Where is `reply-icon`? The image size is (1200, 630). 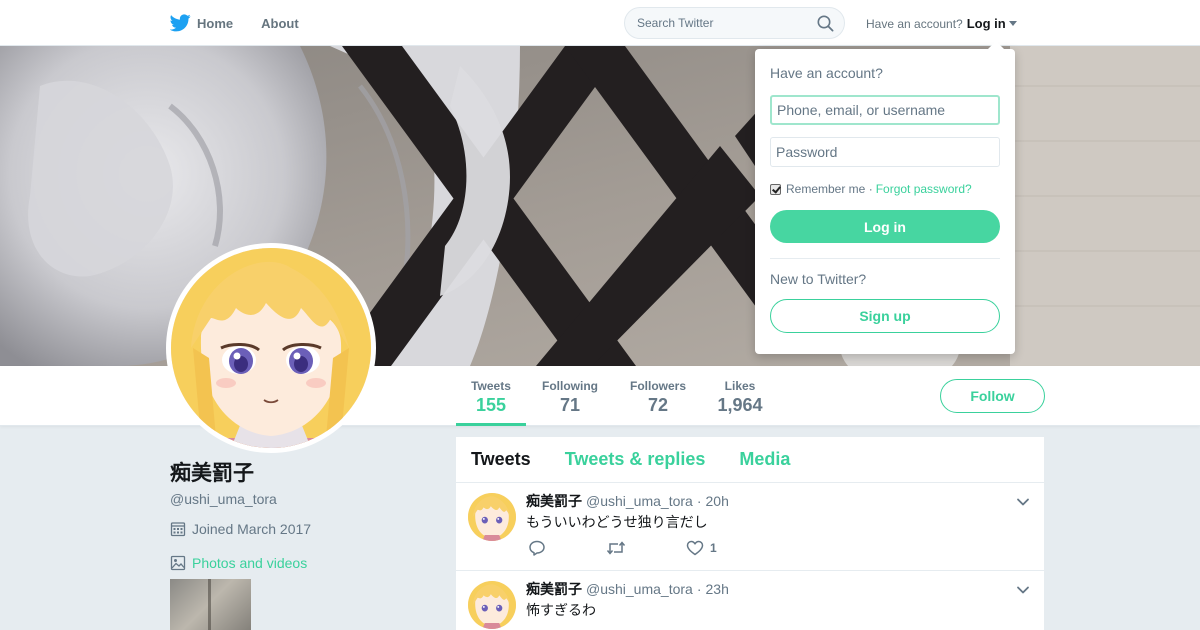 reply-icon is located at coordinates (537, 548).